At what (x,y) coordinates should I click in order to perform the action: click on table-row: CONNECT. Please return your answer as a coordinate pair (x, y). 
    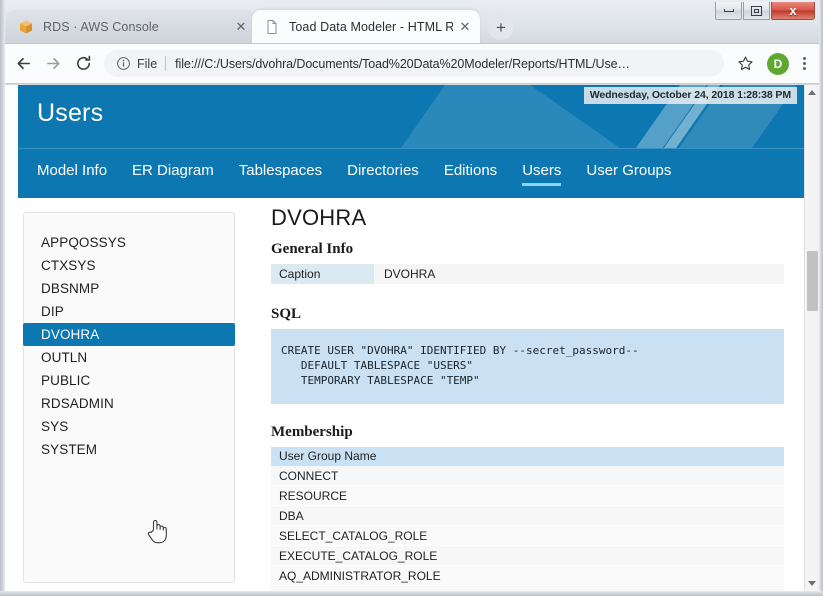
    Looking at the image, I should click on (527, 476).